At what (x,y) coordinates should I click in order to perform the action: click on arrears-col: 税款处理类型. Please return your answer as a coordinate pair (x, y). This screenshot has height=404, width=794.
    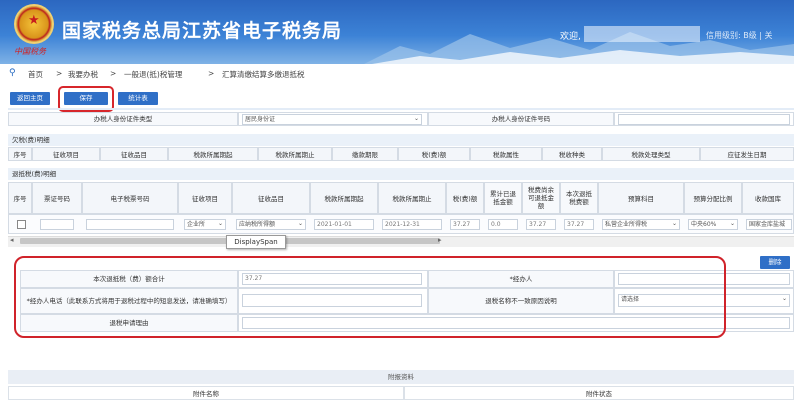
    Looking at the image, I should click on (651, 154).